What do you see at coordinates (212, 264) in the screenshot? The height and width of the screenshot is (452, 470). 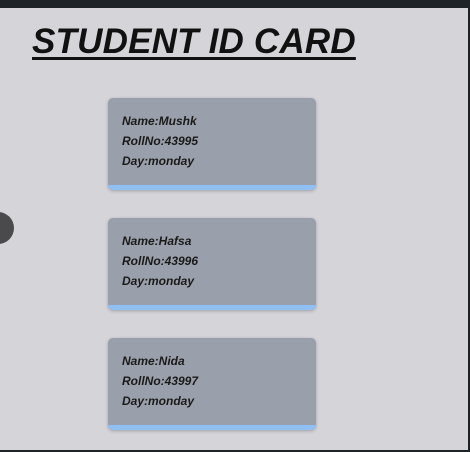 I see `student-card: Name:Hafsa RollNo:43996 Day:monday` at bounding box center [212, 264].